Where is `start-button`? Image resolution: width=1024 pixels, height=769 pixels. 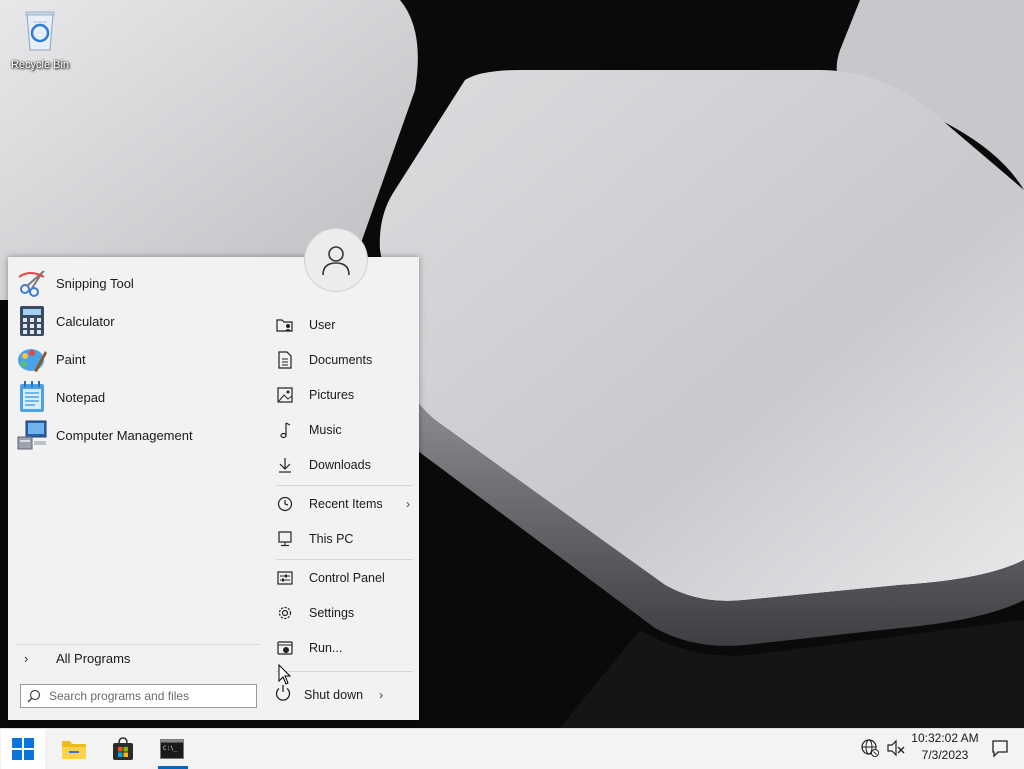
start-button is located at coordinates (23, 749).